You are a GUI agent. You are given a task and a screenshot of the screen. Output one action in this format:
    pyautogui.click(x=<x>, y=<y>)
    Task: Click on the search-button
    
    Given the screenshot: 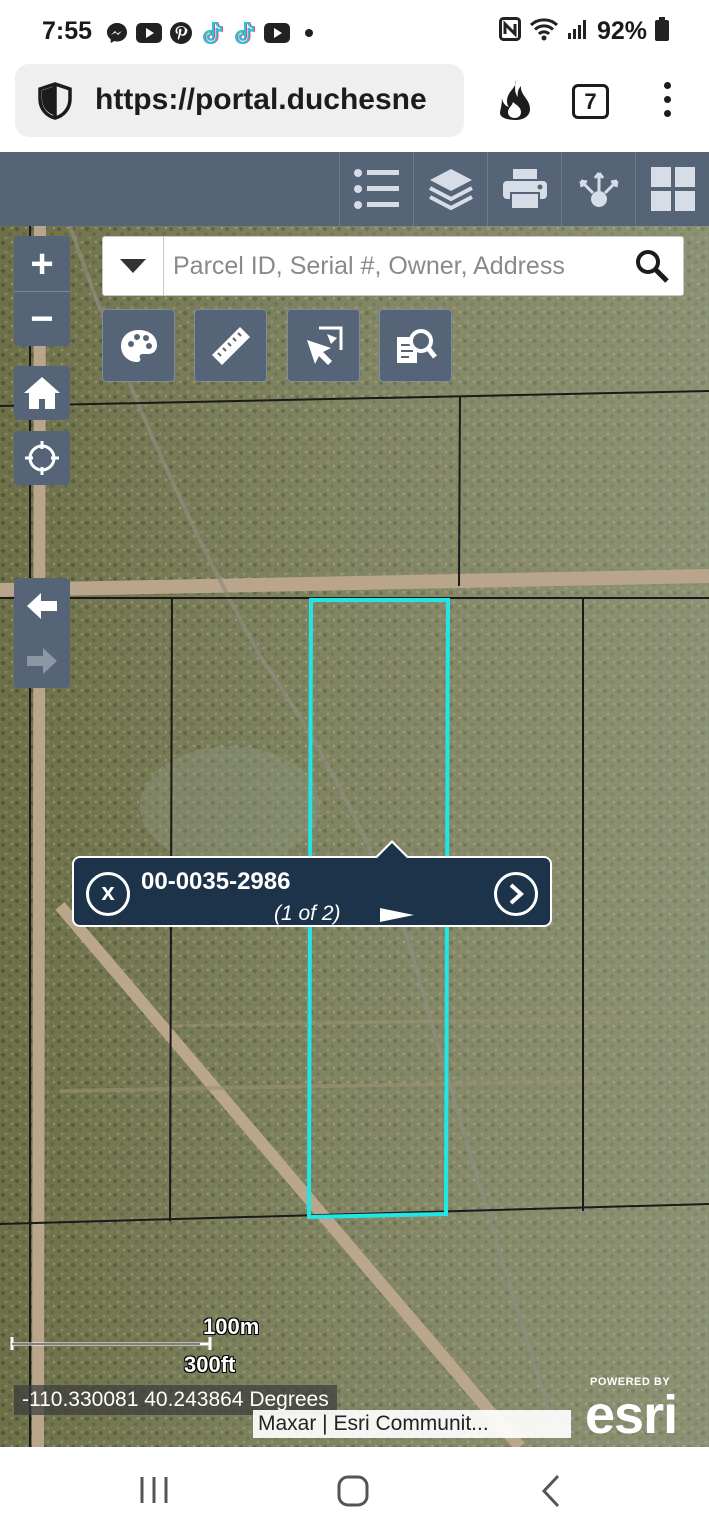 What is the action you would take?
    pyautogui.click(x=652, y=266)
    